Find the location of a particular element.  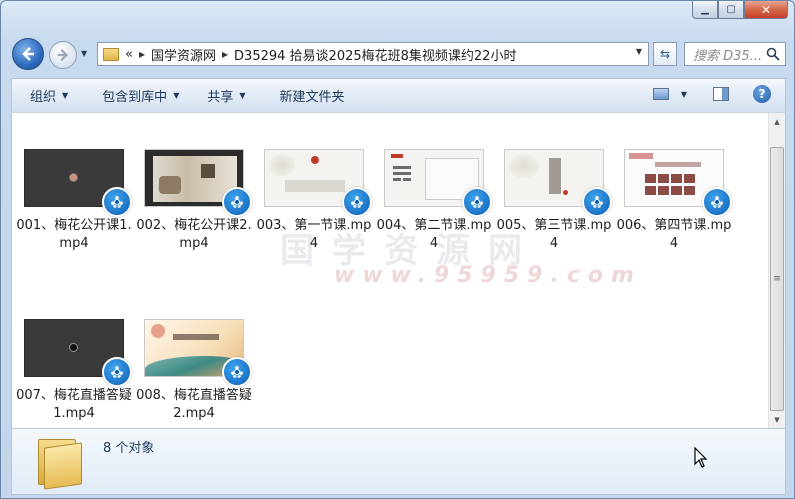

view-options-chevron-icon: ▼ is located at coordinates (684, 94).